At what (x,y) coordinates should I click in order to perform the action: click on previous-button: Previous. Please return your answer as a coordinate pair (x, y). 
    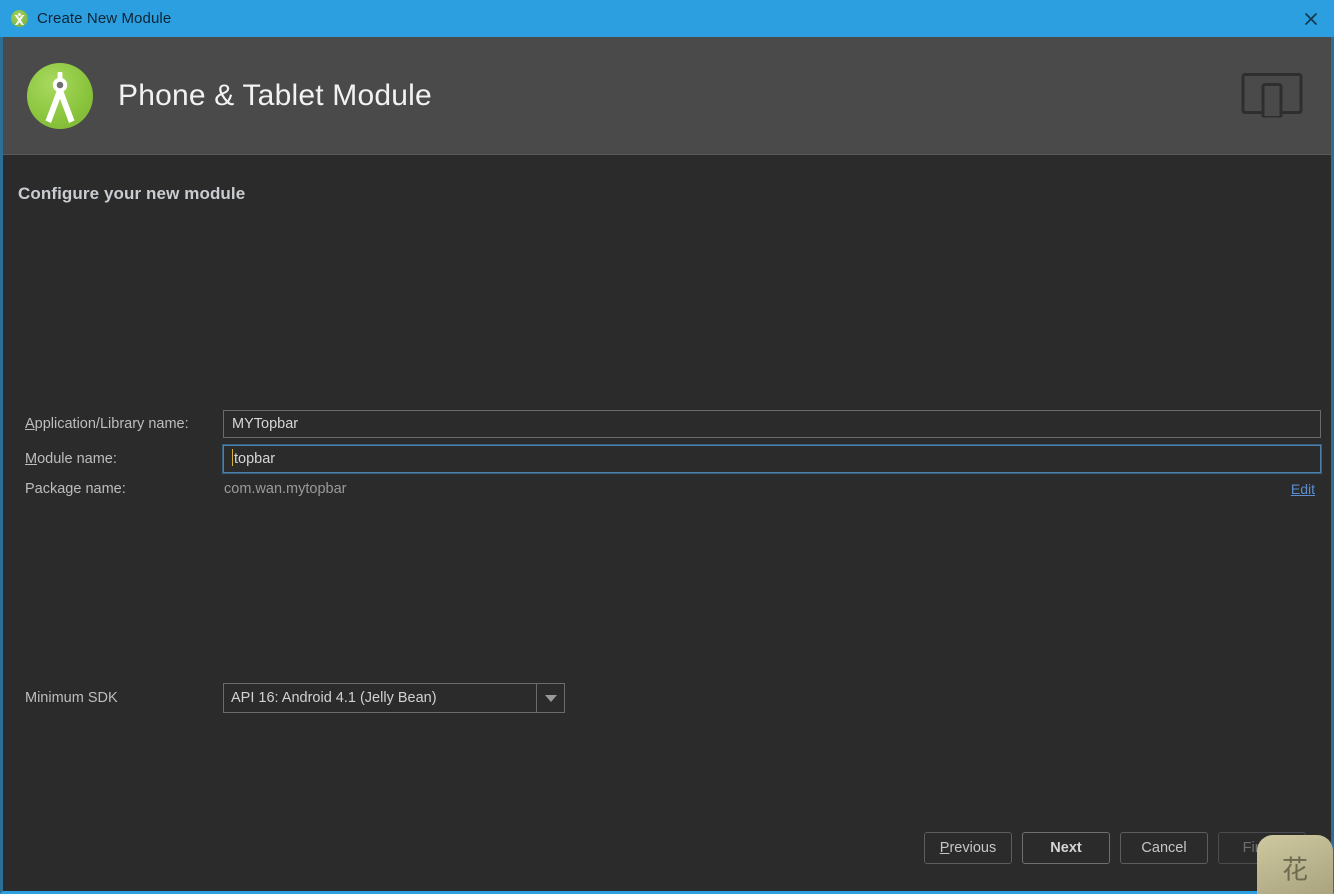
    Looking at the image, I should click on (968, 848).